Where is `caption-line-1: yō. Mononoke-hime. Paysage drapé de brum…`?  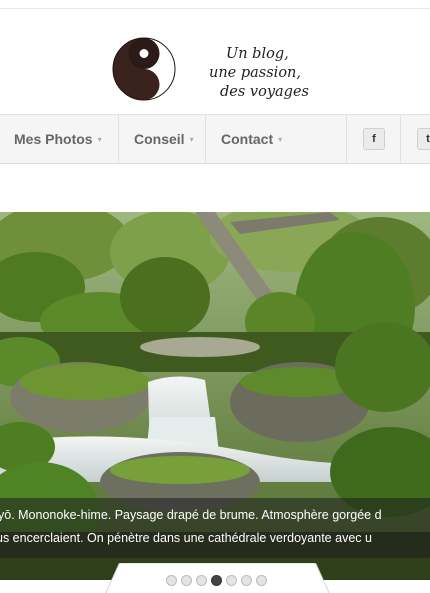
caption-line-1: yō. Mononoke-hime. Paysage drapé de brum… is located at coordinates (191, 515).